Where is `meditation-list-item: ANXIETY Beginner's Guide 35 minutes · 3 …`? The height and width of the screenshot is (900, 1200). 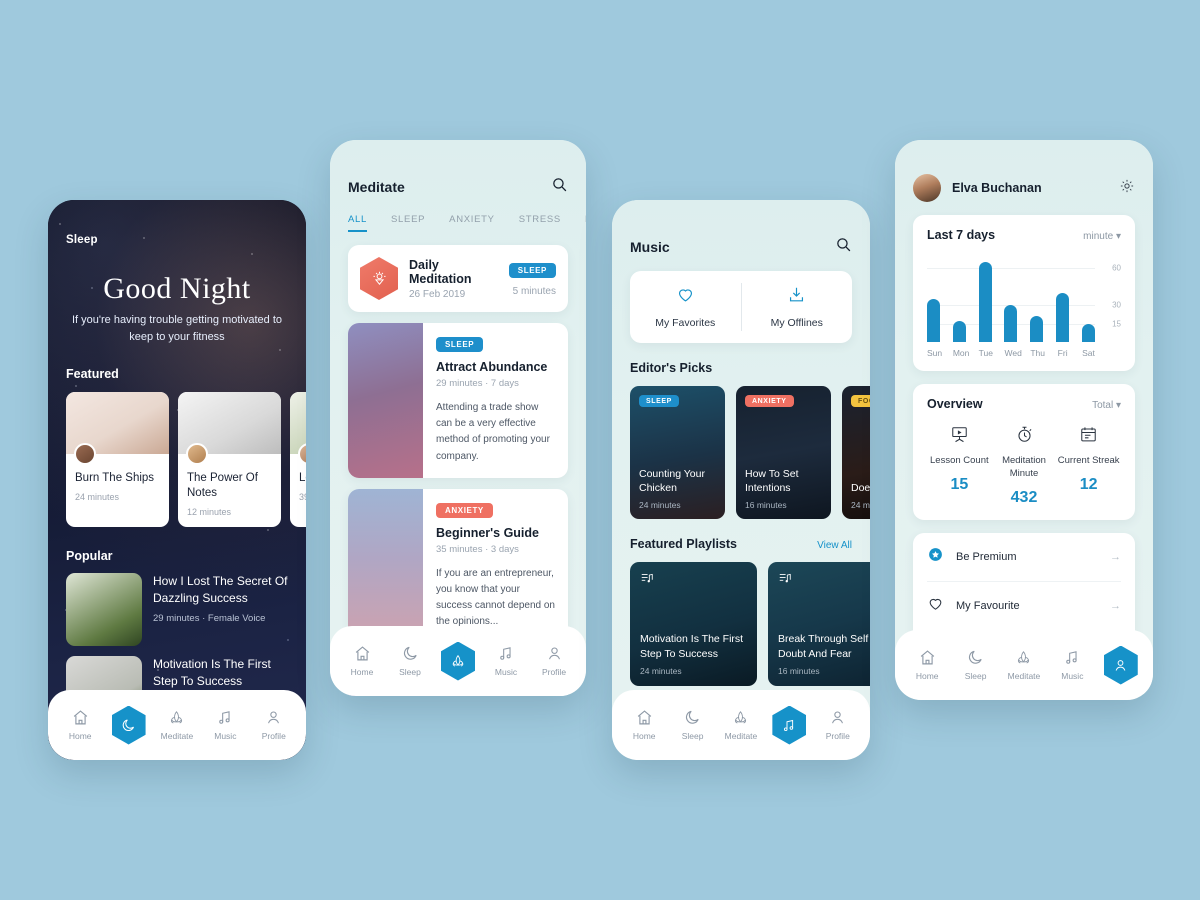 meditation-list-item: ANXIETY Beginner's Guide 35 minutes · 3 … is located at coordinates (458, 566).